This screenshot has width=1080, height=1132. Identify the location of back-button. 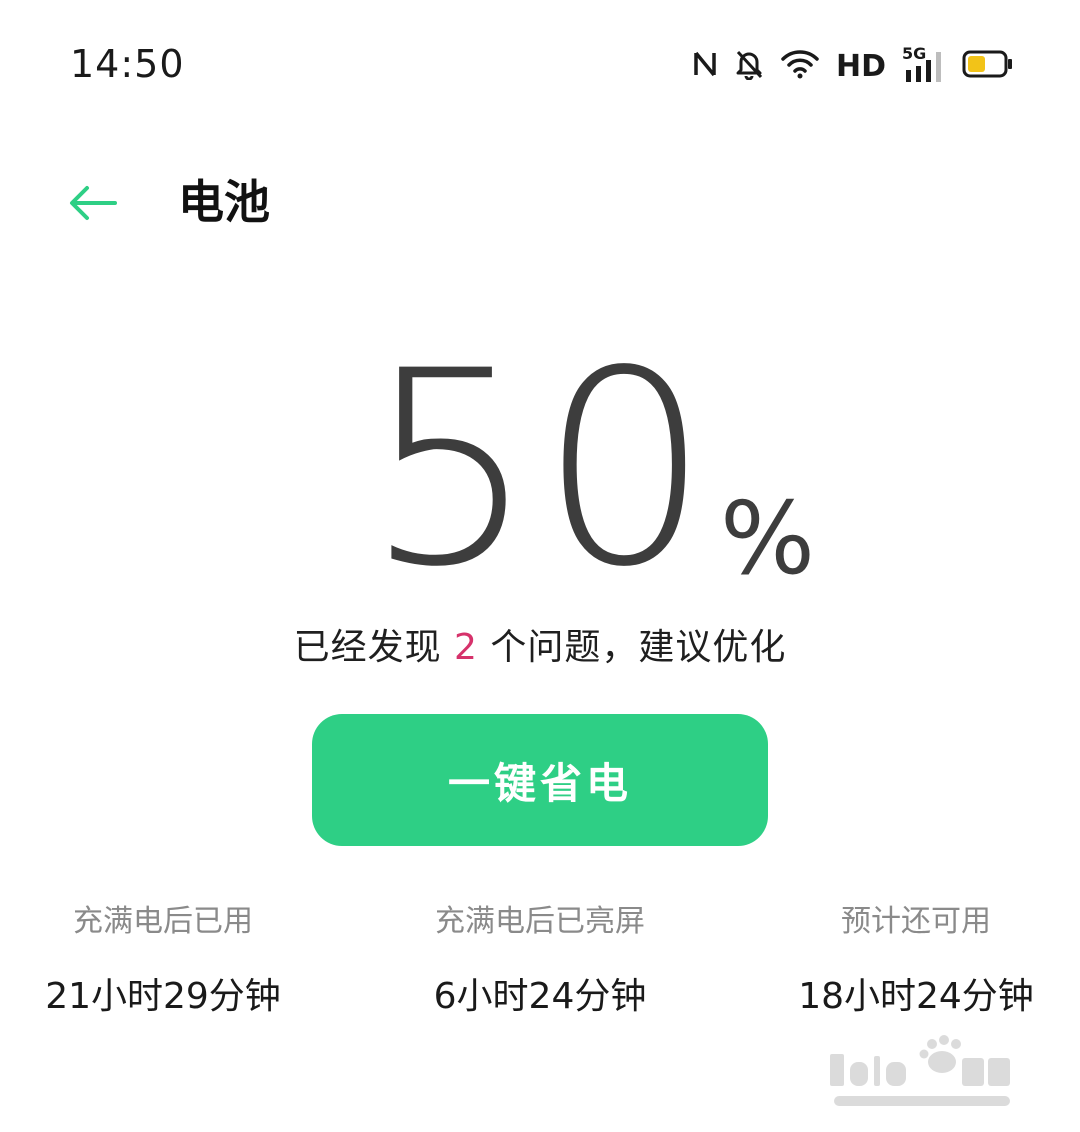
(93, 203).